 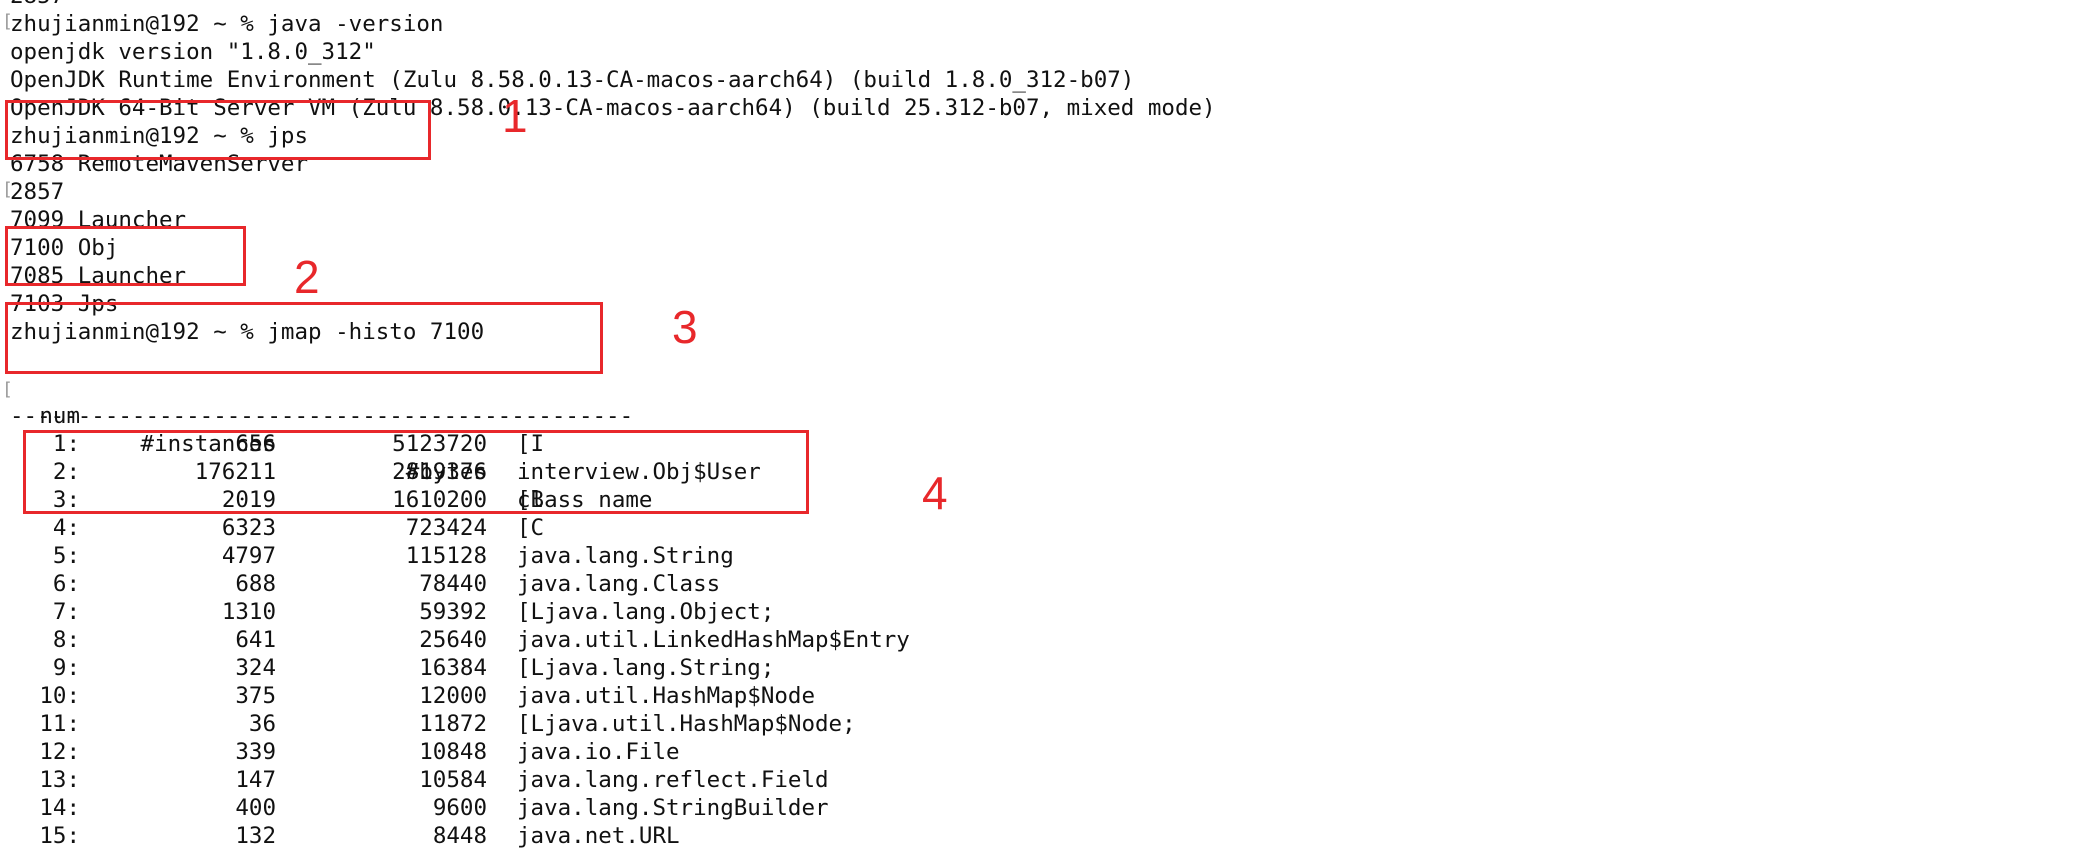 I want to click on terminal-prompt-line: zhujianmin@192 ~ % java -version, so click(x=227, y=24).